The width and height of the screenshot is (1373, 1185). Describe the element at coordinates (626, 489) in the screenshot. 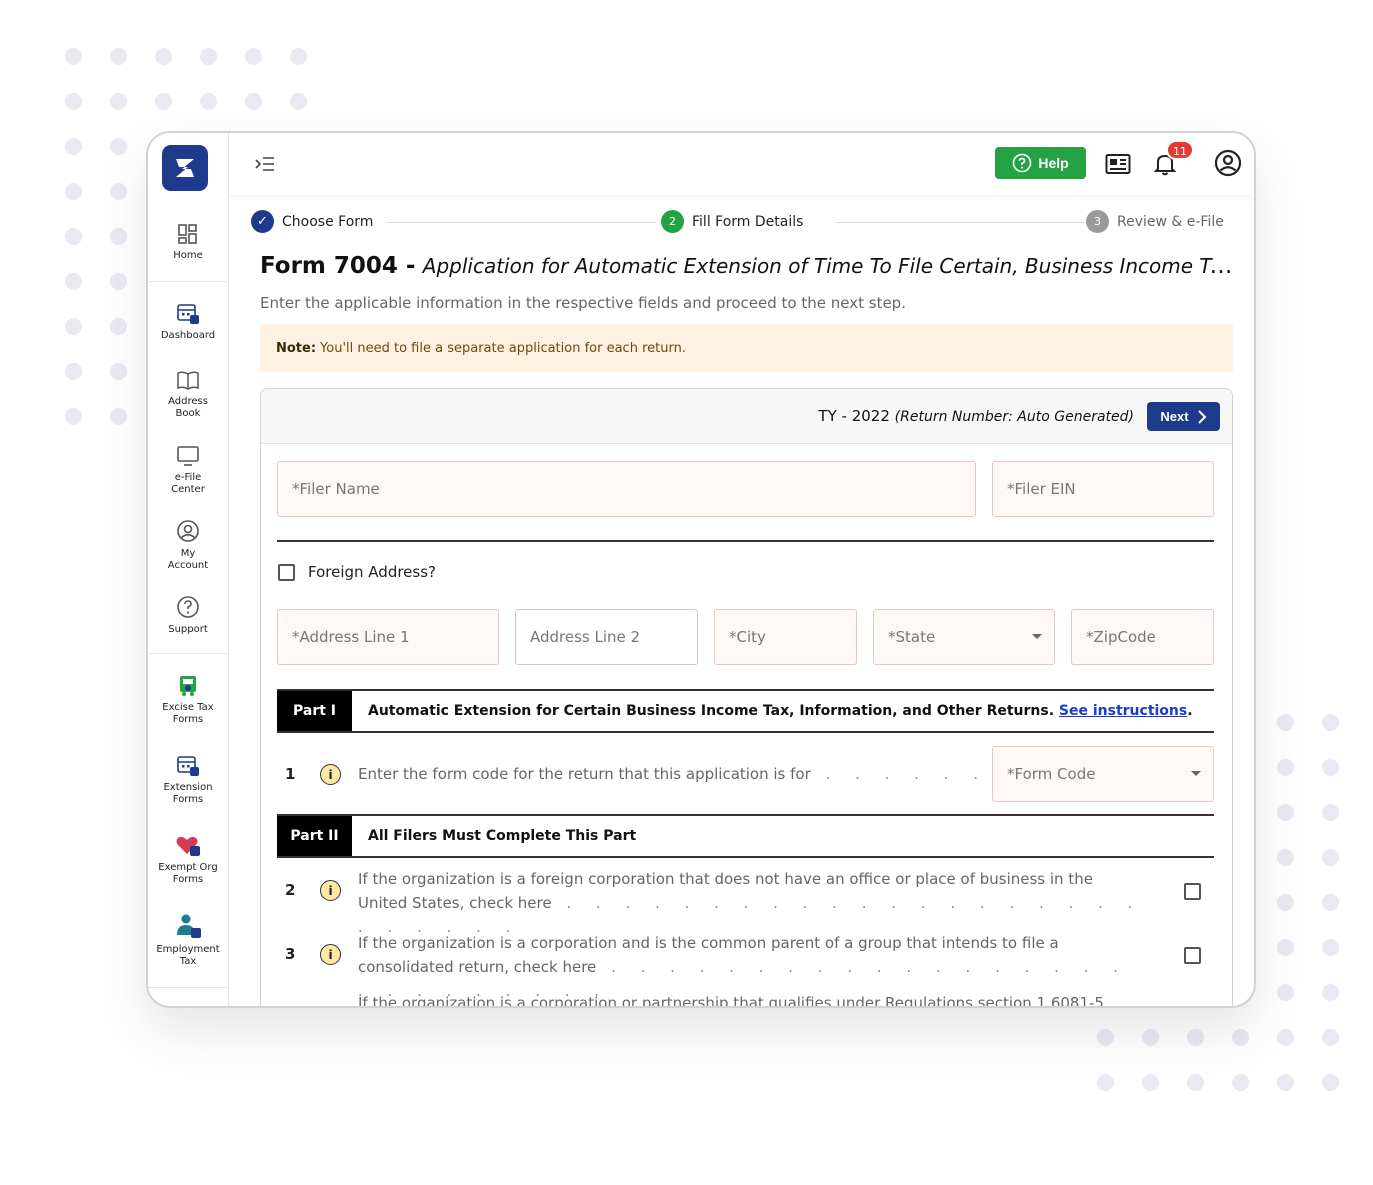

I see `filer-name-input: *Filer Name` at that location.